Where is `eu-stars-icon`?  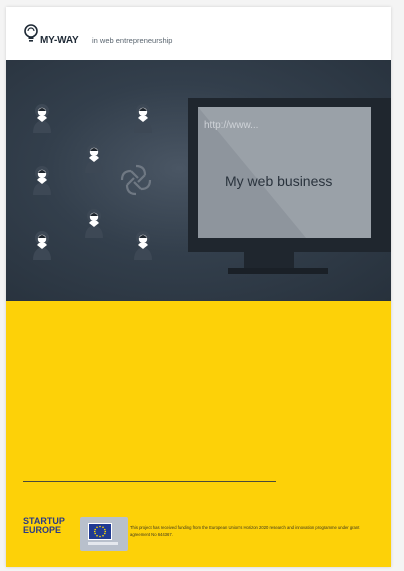
eu-stars-icon is located at coordinates (100, 531).